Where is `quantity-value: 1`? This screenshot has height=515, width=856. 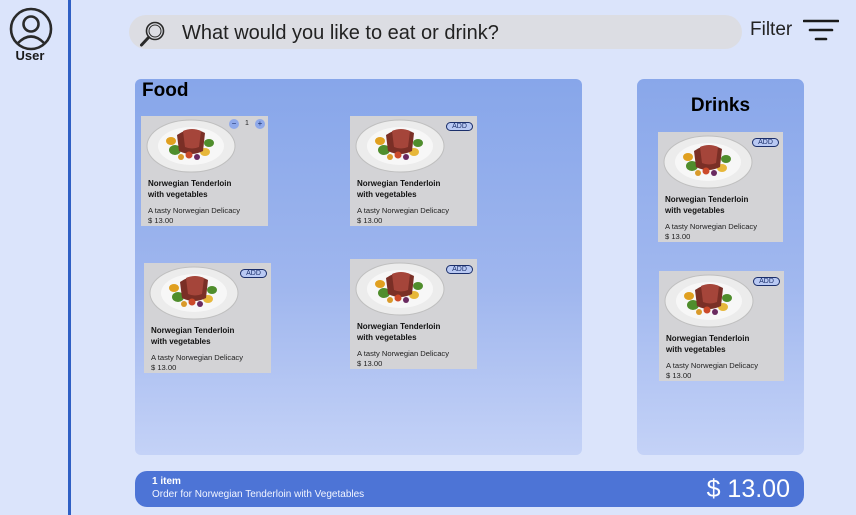 quantity-value: 1 is located at coordinates (247, 123).